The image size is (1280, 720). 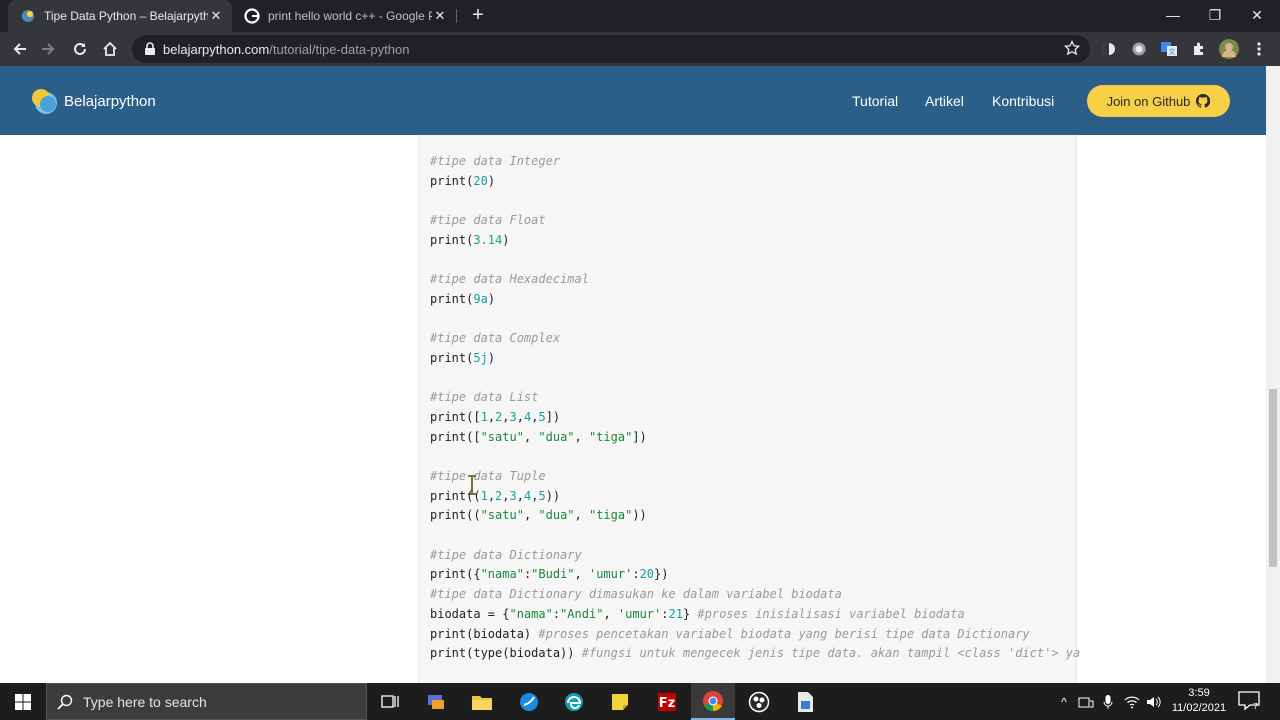 I want to click on code-token: ]), so click(x=553, y=416).